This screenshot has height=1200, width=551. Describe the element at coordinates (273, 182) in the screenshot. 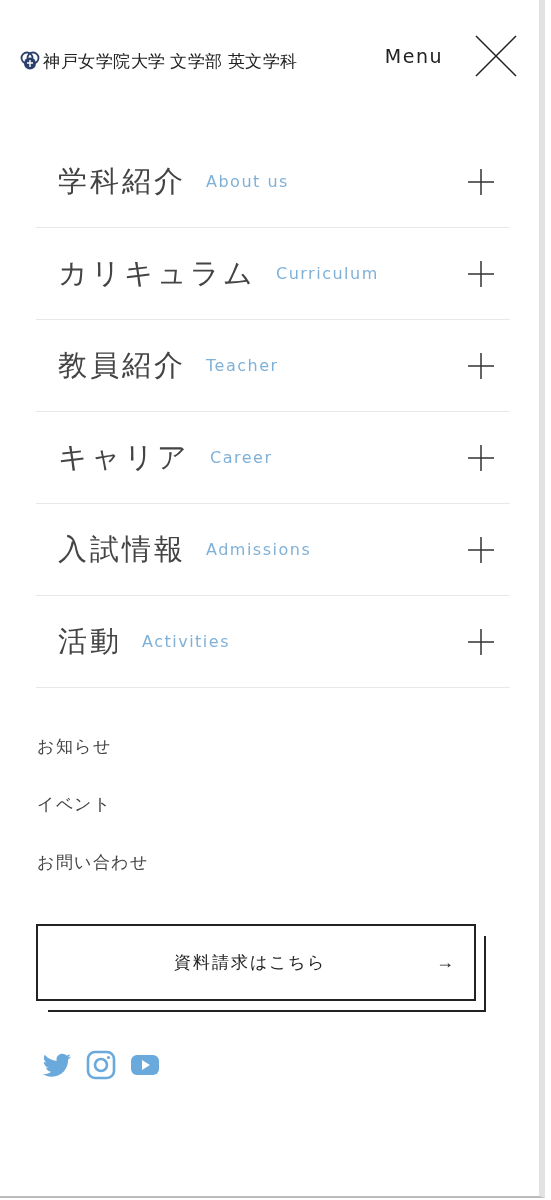

I see `nav-item: 学科紹介 About us` at that location.